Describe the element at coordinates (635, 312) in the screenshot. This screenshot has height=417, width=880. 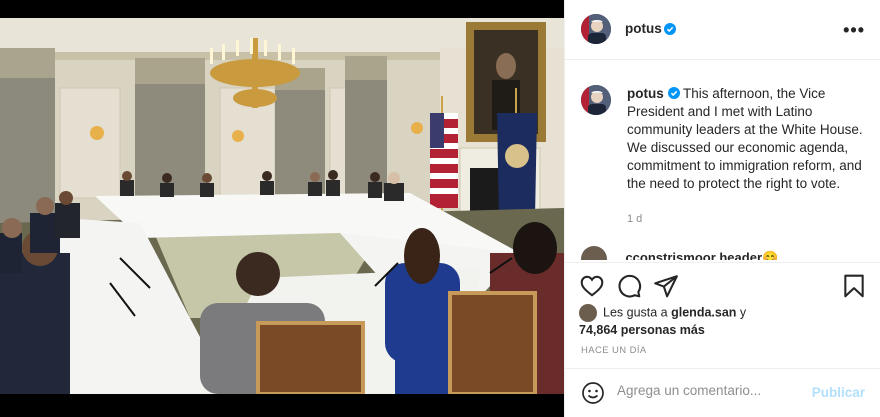
I see `likes-prefix: Les gusta a` at that location.